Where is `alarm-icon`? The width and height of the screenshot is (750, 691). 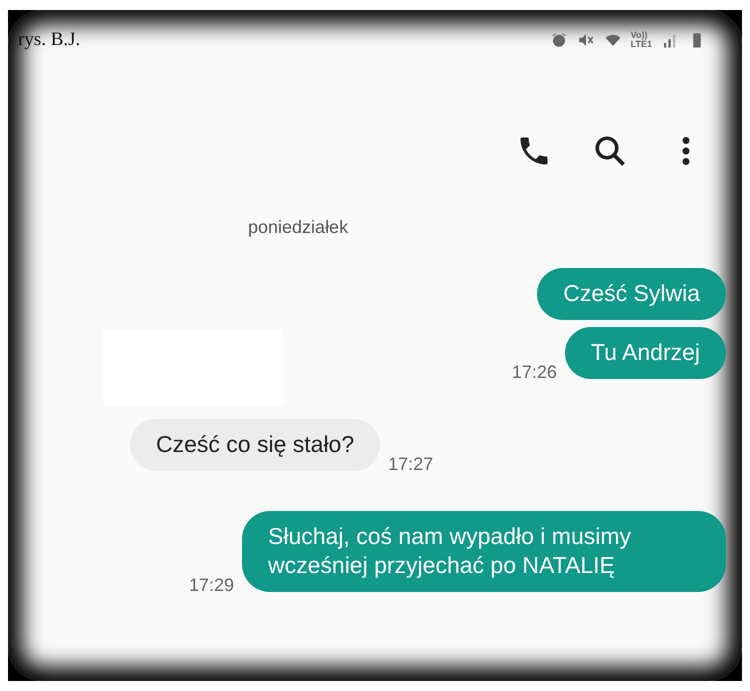 alarm-icon is located at coordinates (559, 40).